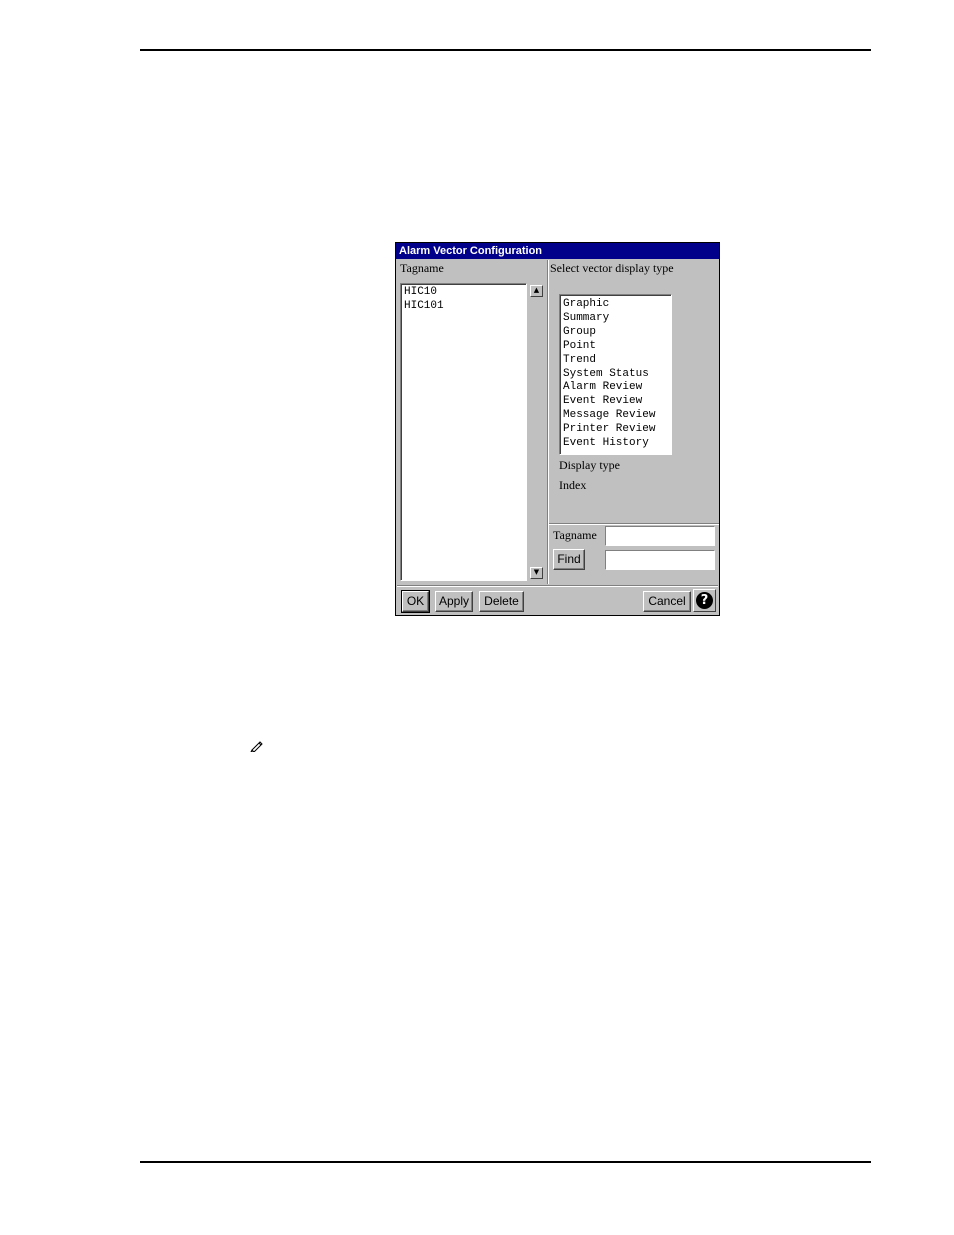  Describe the element at coordinates (660, 536) in the screenshot. I see `tagname-search-input` at that location.